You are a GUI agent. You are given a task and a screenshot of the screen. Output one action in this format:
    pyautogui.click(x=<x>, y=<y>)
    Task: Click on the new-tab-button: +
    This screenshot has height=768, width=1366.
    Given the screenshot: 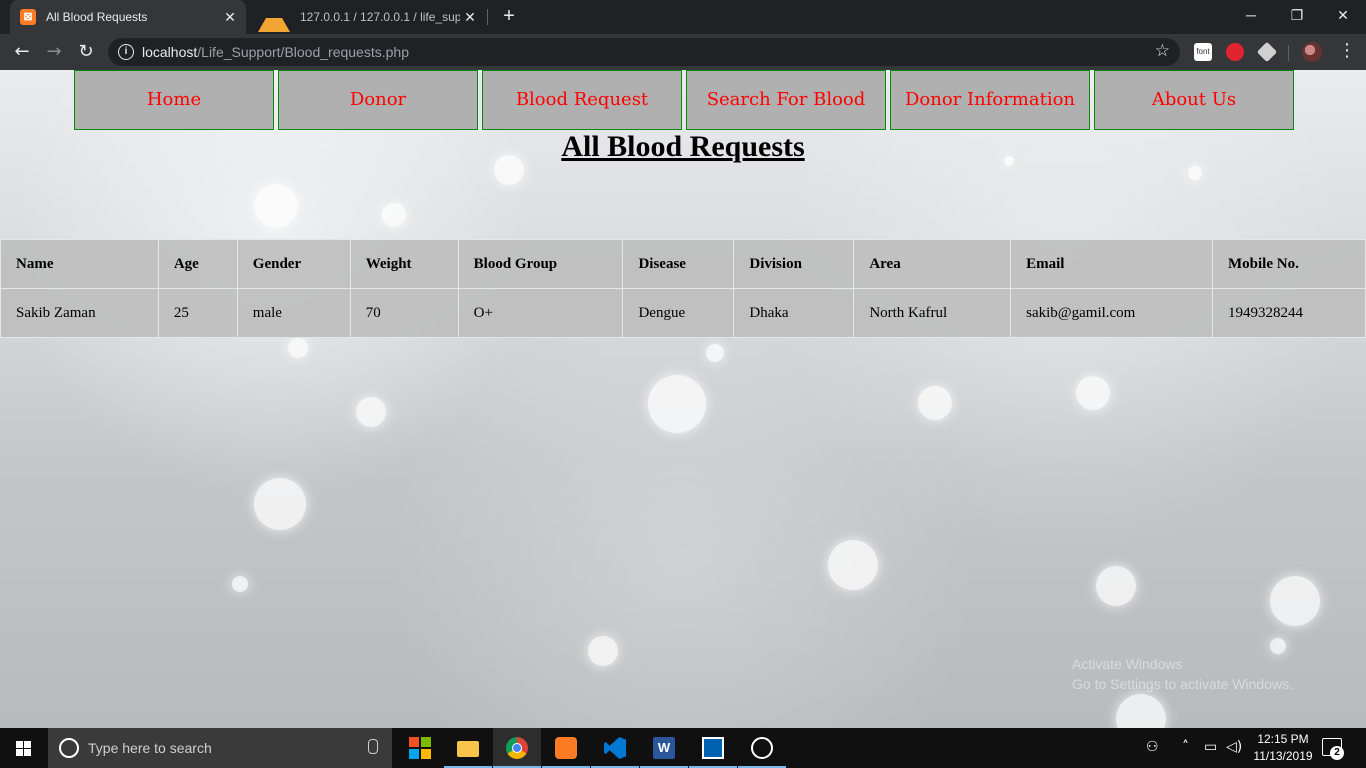 What is the action you would take?
    pyautogui.click(x=509, y=16)
    